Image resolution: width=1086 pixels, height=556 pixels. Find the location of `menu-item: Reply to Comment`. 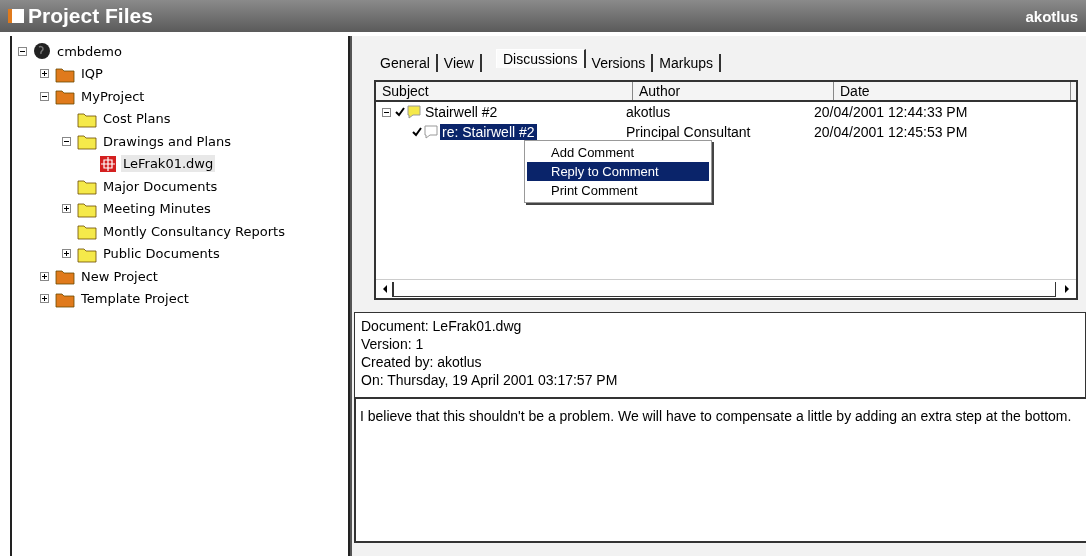

menu-item: Reply to Comment is located at coordinates (618, 171).